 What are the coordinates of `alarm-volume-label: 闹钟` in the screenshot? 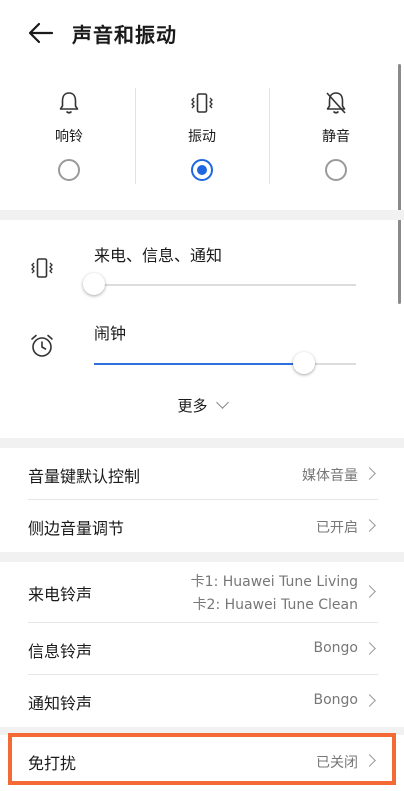 It's located at (110, 333).